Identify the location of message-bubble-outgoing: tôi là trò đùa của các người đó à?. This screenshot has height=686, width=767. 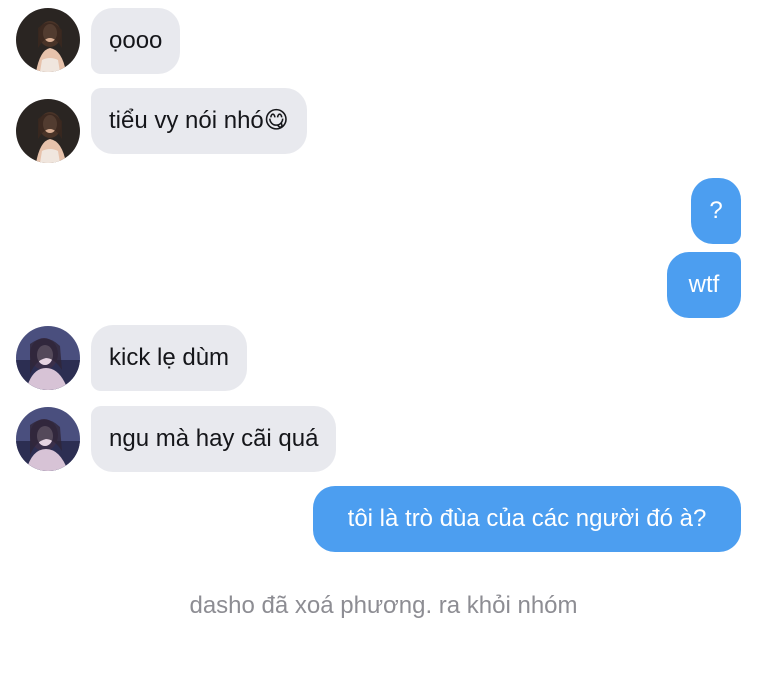
(527, 519).